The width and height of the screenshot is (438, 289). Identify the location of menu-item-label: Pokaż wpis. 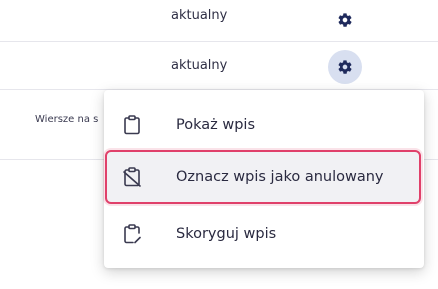
(215, 125).